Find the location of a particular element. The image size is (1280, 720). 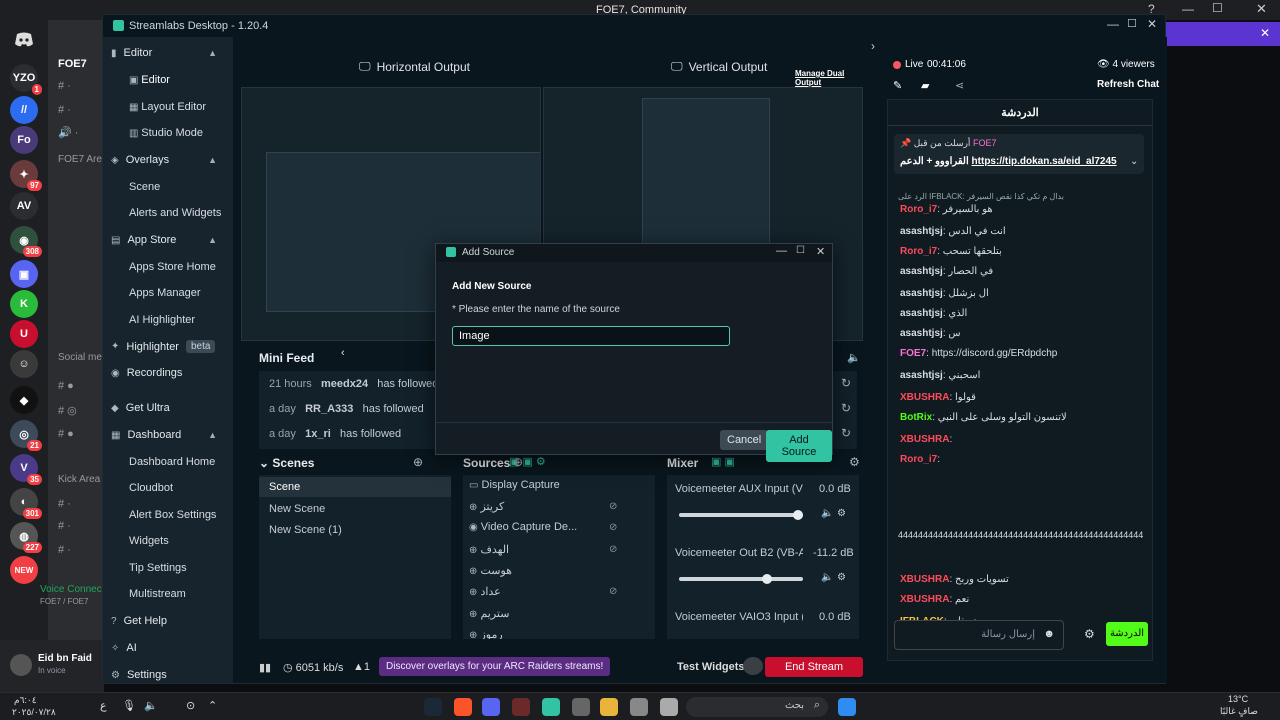

chat-username: Roro_i7 is located at coordinates (918, 251).